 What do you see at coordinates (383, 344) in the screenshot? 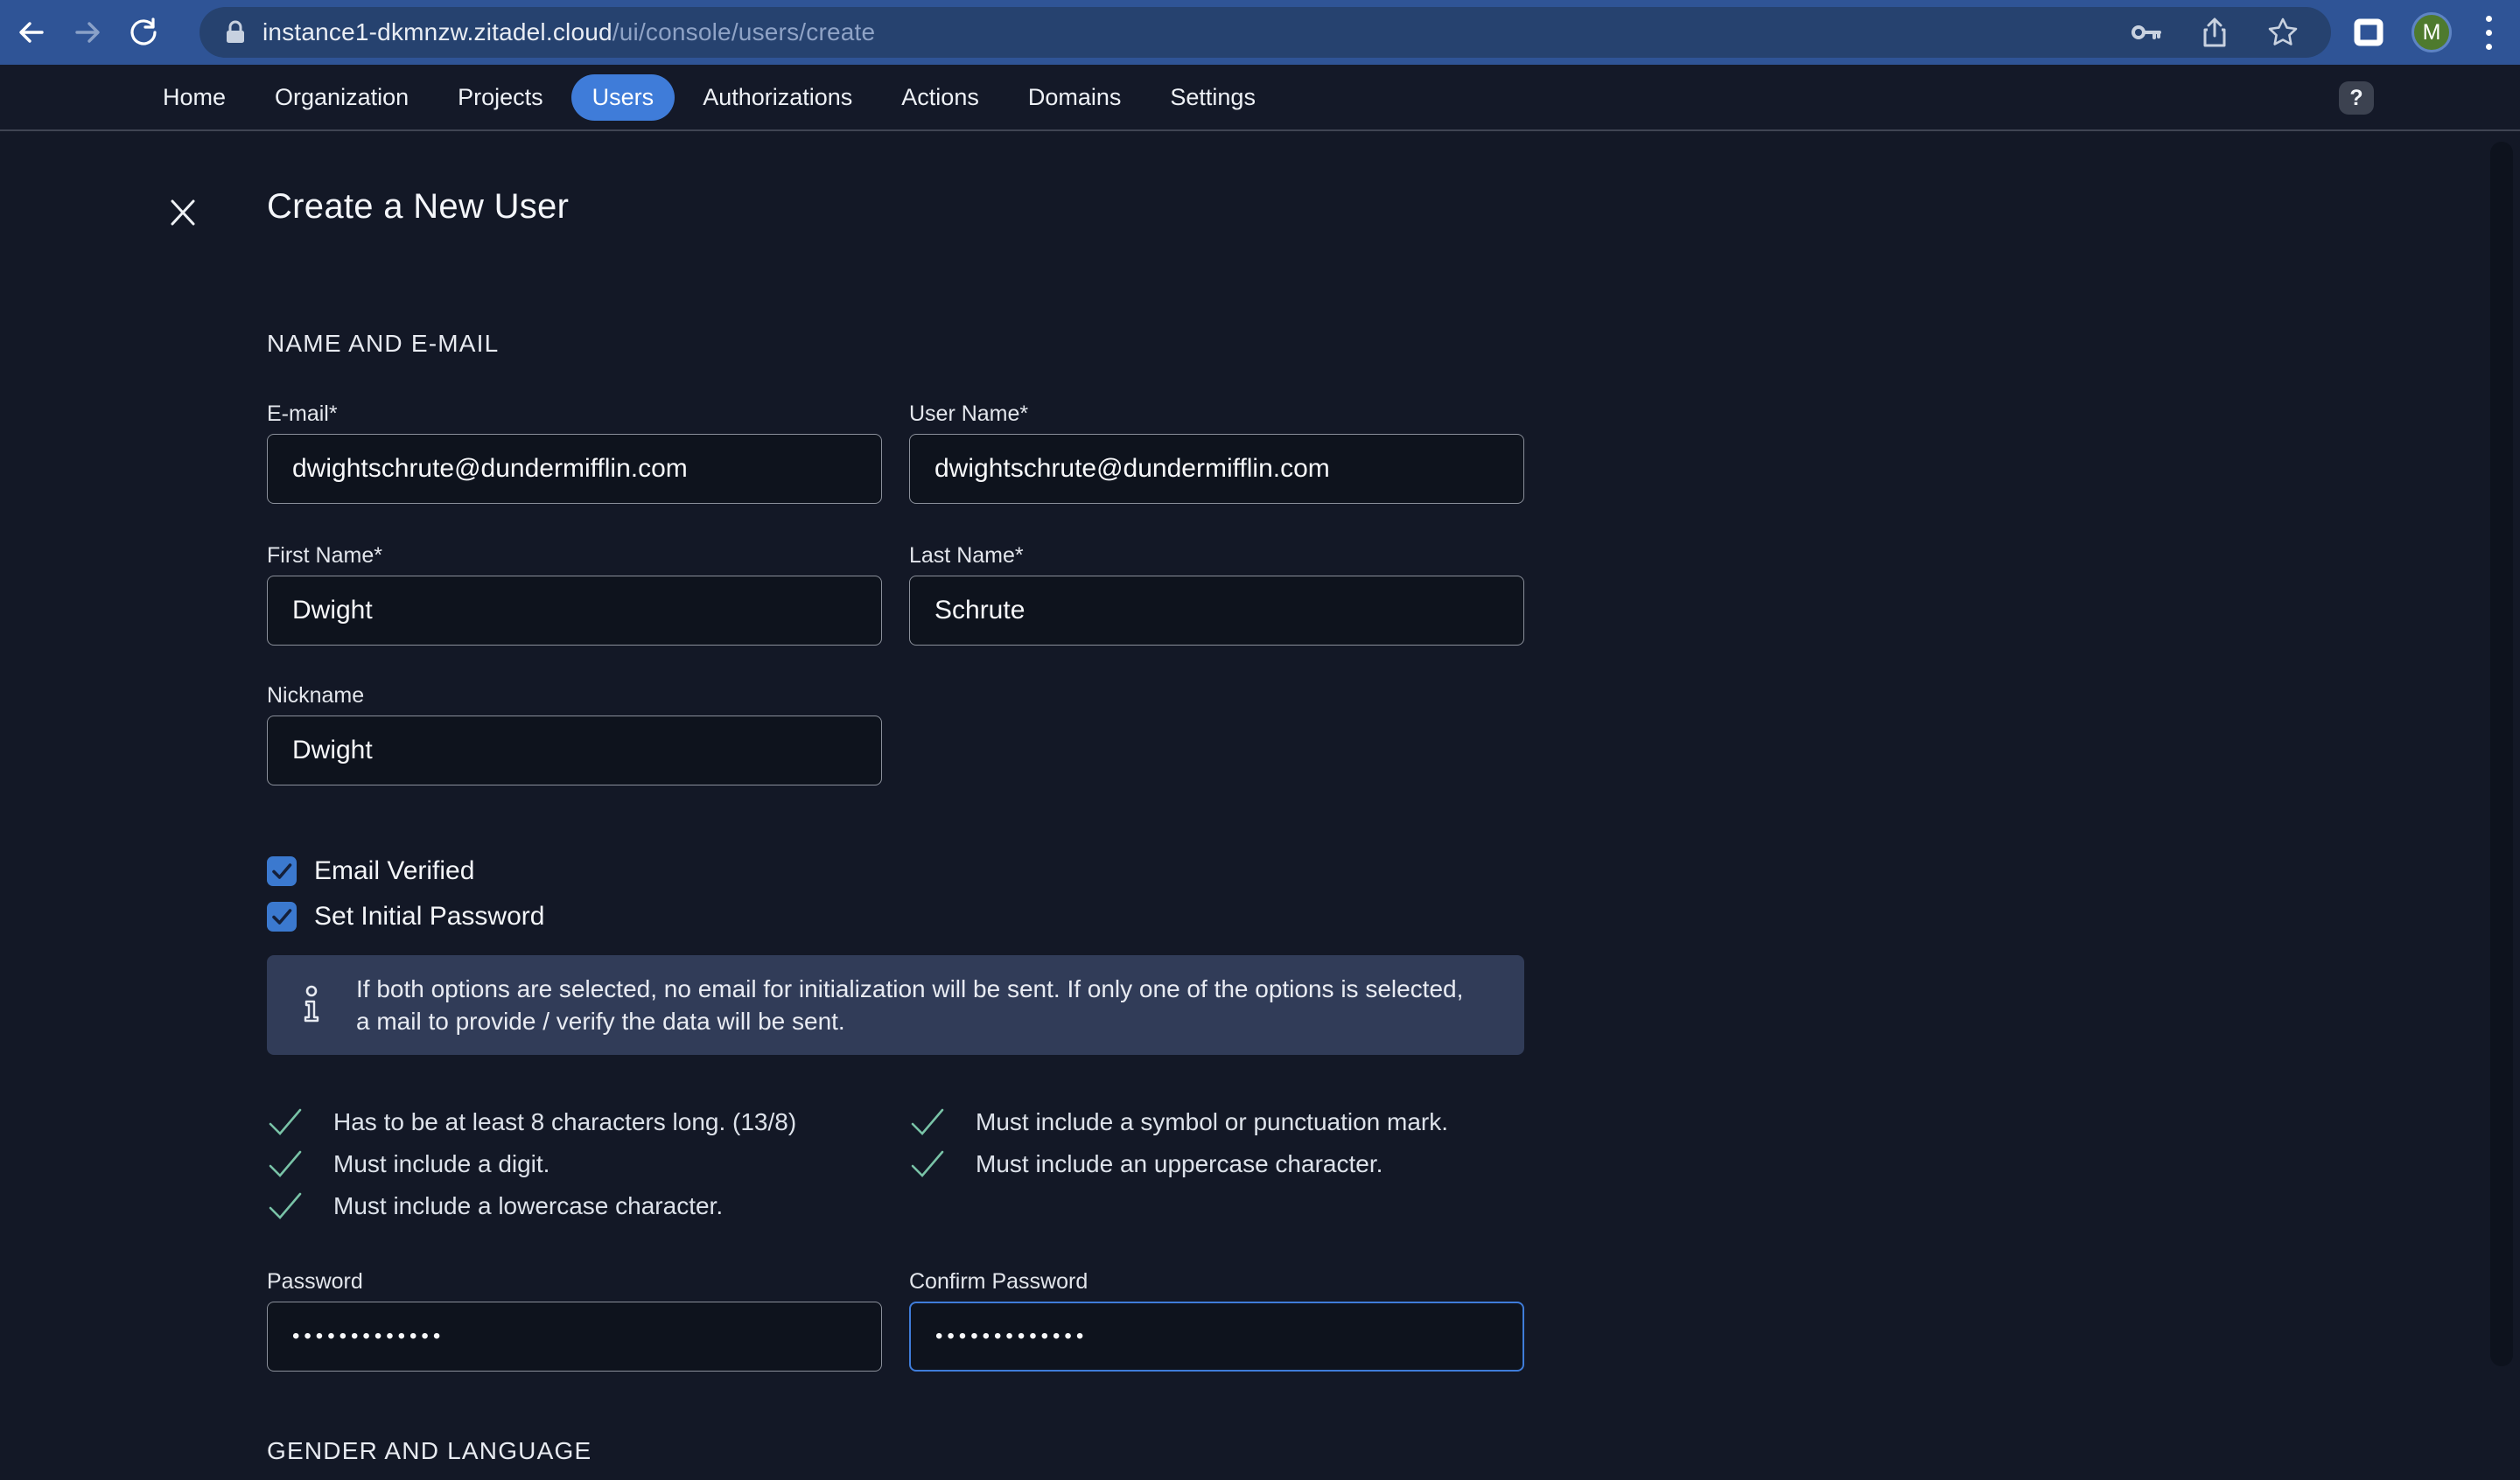
I see `section-name-email: NAME AND E-MAIL` at bounding box center [383, 344].